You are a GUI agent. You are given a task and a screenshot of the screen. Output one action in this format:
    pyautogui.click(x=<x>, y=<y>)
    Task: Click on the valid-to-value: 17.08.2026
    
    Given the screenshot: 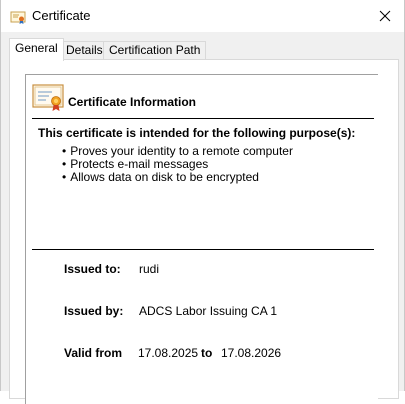 What is the action you would take?
    pyautogui.click(x=251, y=353)
    